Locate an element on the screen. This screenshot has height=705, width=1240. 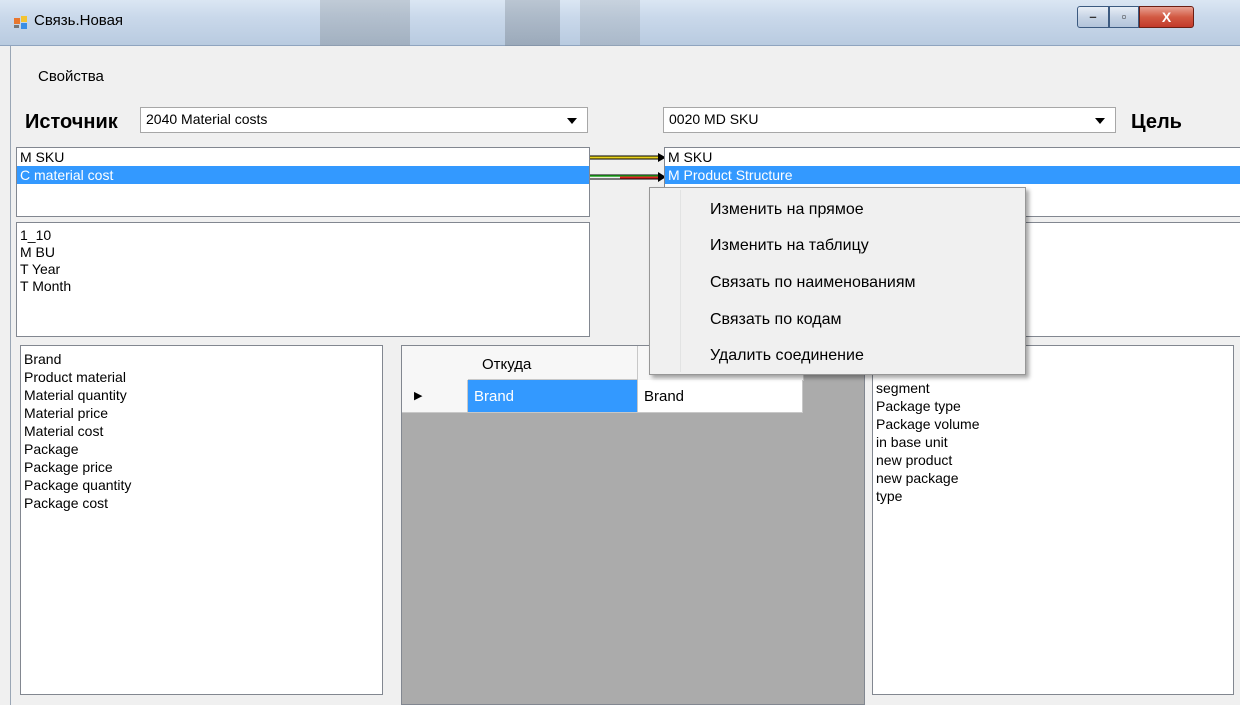
maximize-icon: ▫ is located at coordinates (1124, 16).